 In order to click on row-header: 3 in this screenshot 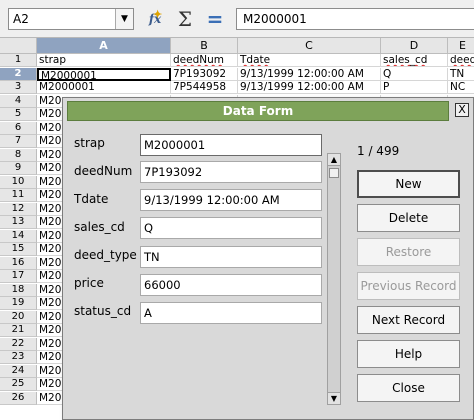, I will do `click(18, 87)`.